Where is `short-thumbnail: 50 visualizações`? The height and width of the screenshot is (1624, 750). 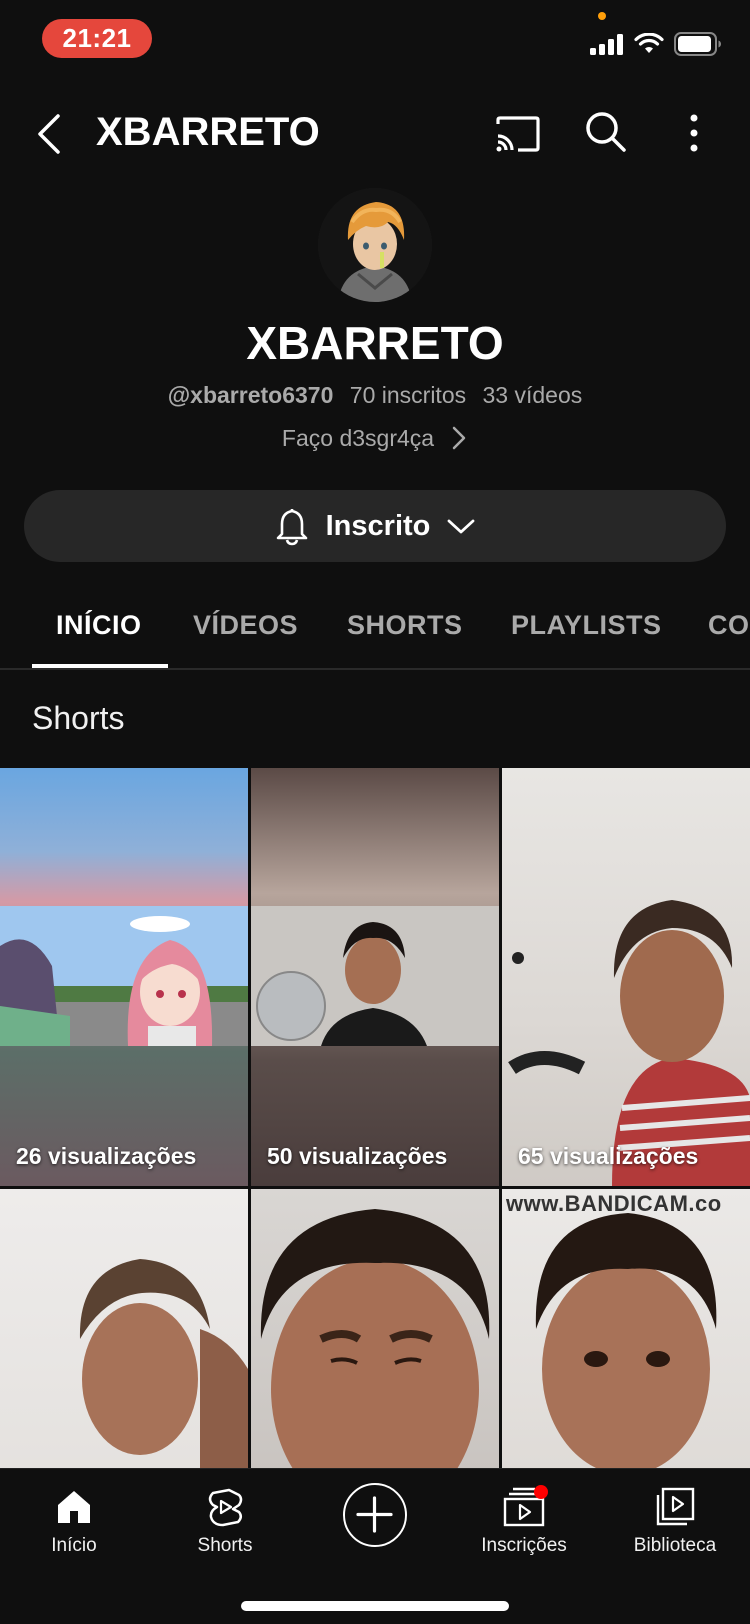
short-thumbnail: 50 visualizações is located at coordinates (375, 977).